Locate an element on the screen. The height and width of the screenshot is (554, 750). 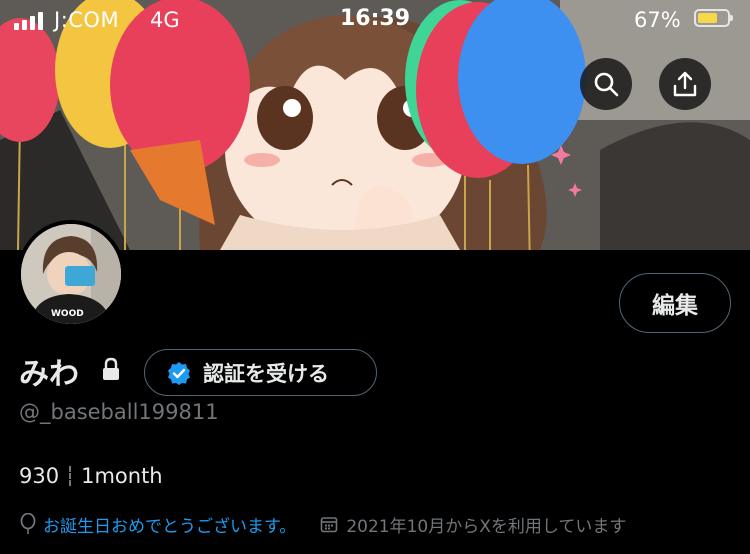
profile-meta: お誕生日おめでとうございます。 2021年10月からXを利用しています is located at coordinates (323, 524).